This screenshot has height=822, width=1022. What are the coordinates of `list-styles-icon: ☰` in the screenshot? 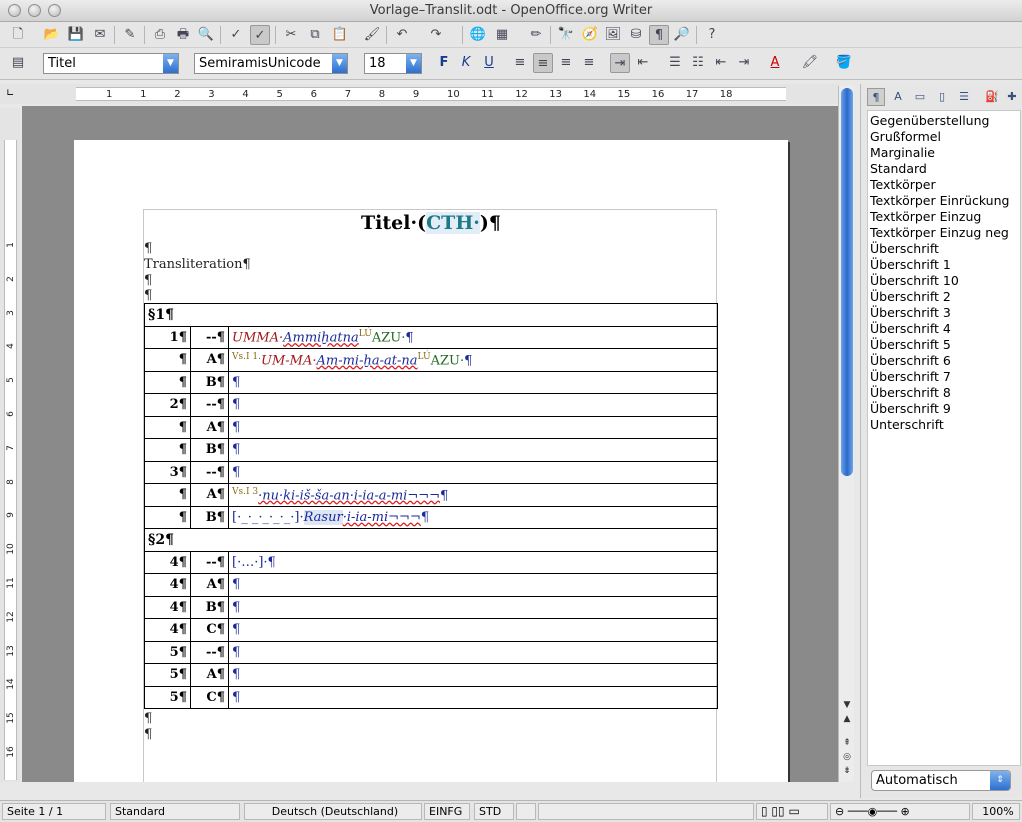 It's located at (964, 97).